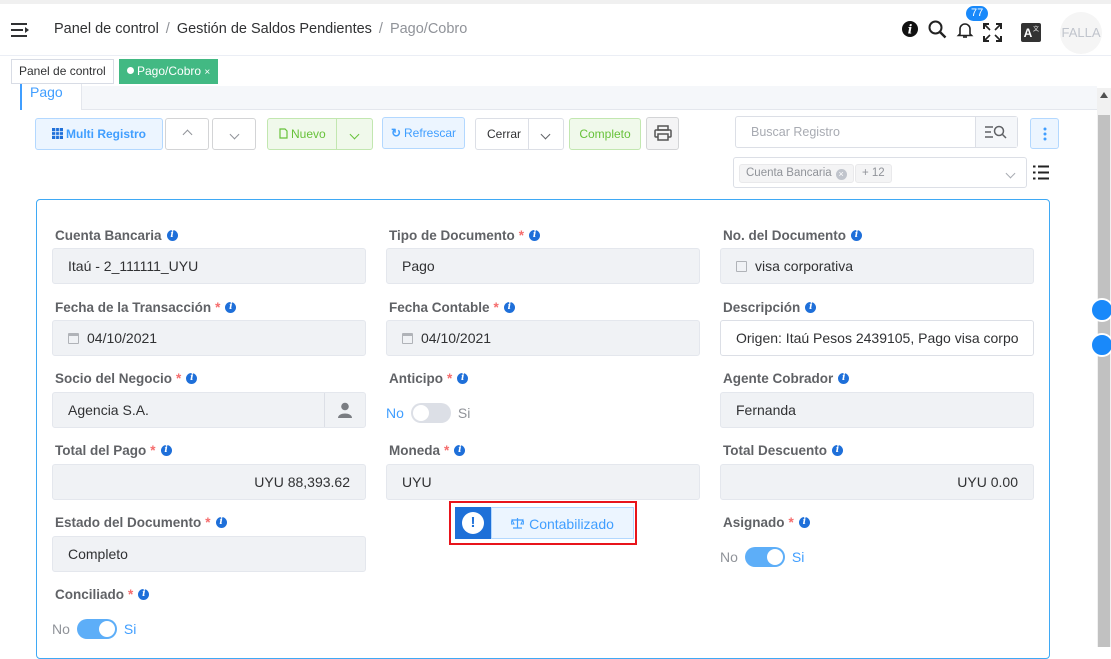 This screenshot has width=1111, height=659. Describe the element at coordinates (841, 174) in the screenshot. I see `chip-close-icon: ×` at that location.